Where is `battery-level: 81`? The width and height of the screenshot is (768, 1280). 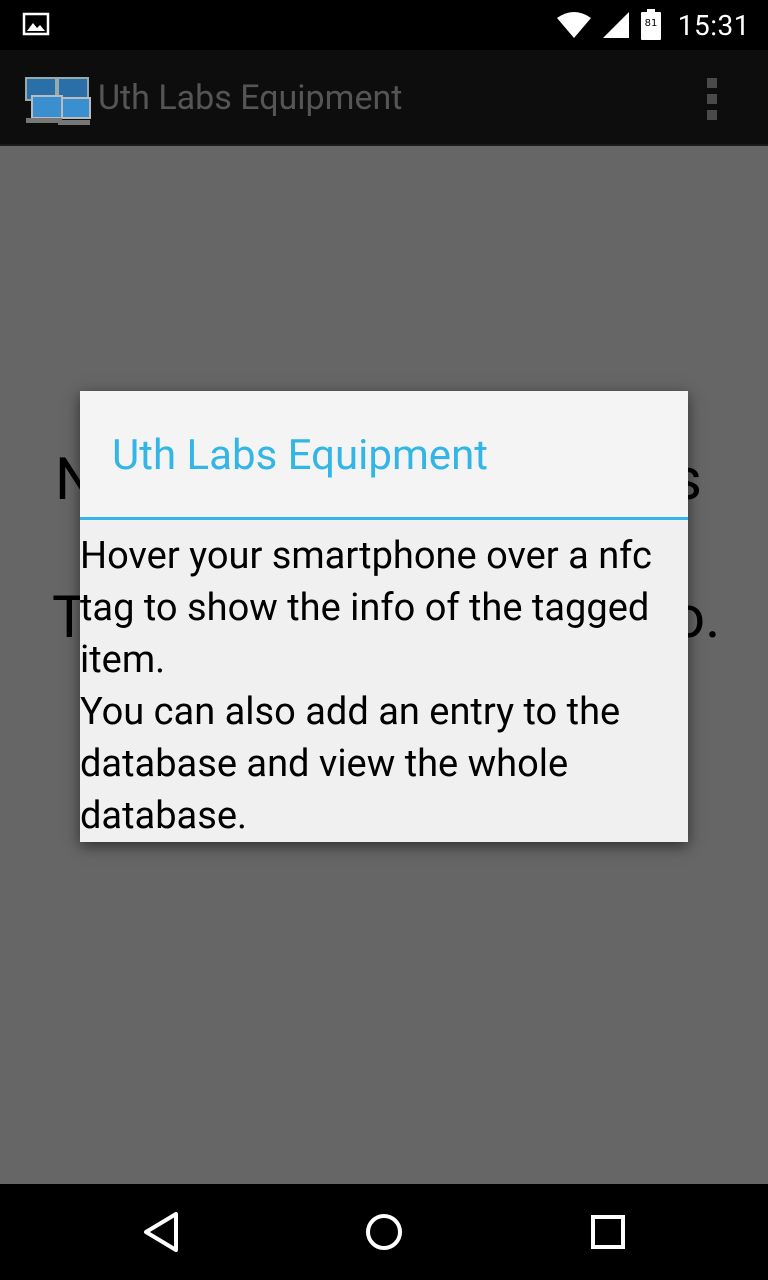 battery-level: 81 is located at coordinates (650, 23).